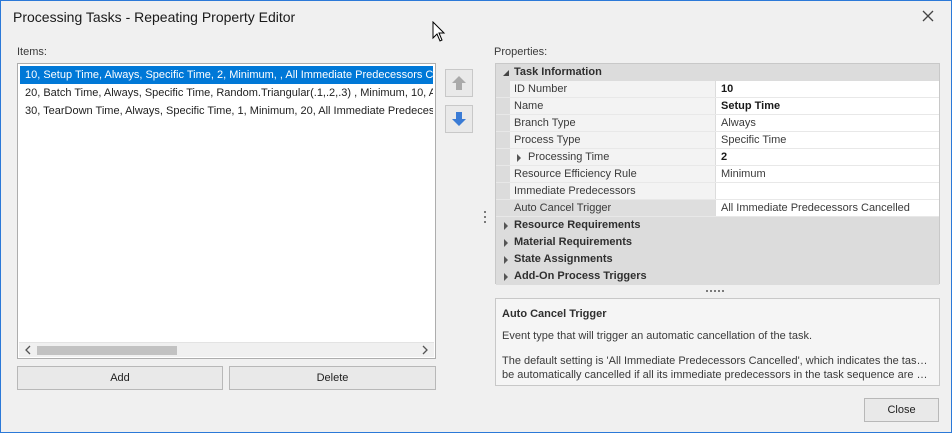 Image resolution: width=952 pixels, height=433 pixels. Describe the element at coordinates (577, 225) in the screenshot. I see `category-label: Resource Requirements` at that location.